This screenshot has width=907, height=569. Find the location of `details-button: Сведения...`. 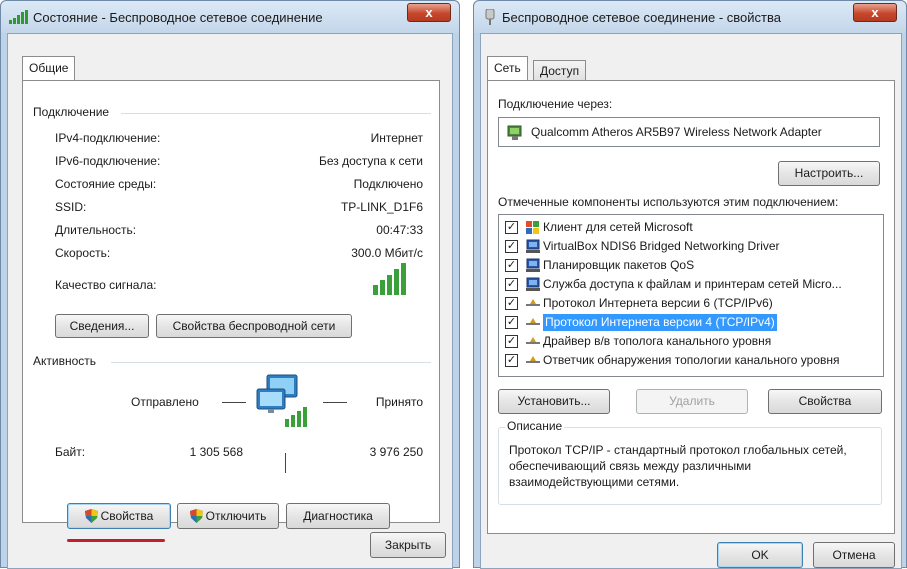

details-button: Сведения... is located at coordinates (102, 326).